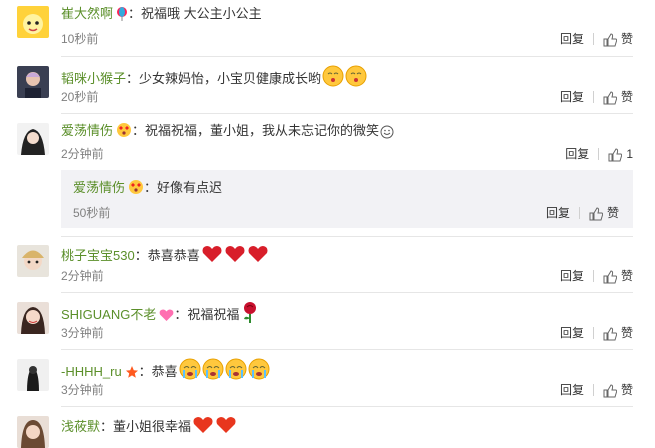 The height and width of the screenshot is (448, 655). I want to click on comment-text: ：董小姐很幸福, so click(146, 426).